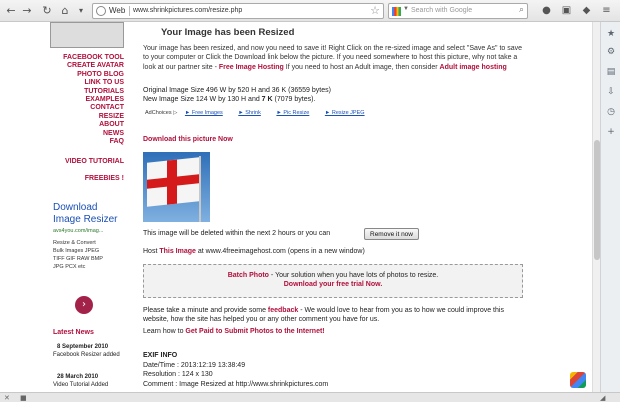 This screenshot has width=620, height=402. Describe the element at coordinates (249, 113) in the screenshot. I see `ad-link-shrink: ► Shrink` at that location.